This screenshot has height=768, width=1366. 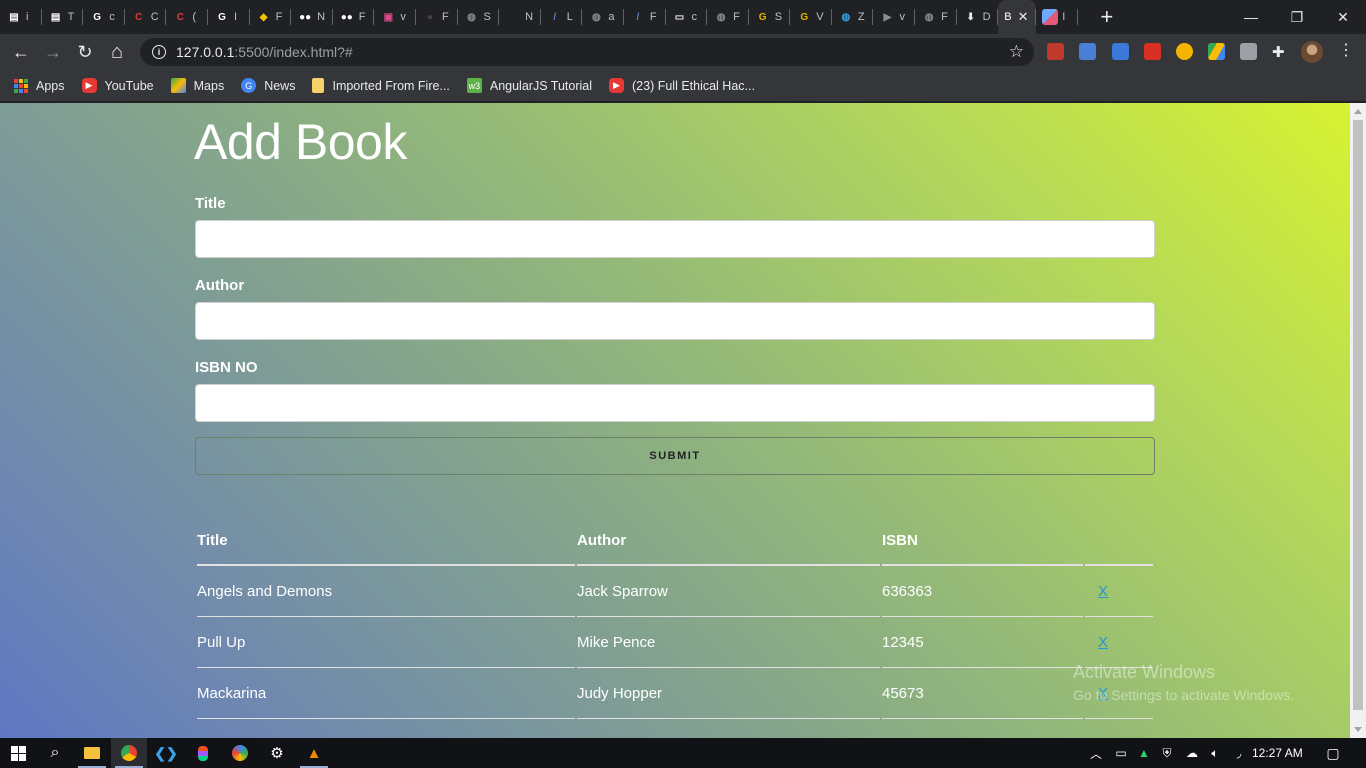 I want to click on profile-avatar, so click(x=1312, y=52).